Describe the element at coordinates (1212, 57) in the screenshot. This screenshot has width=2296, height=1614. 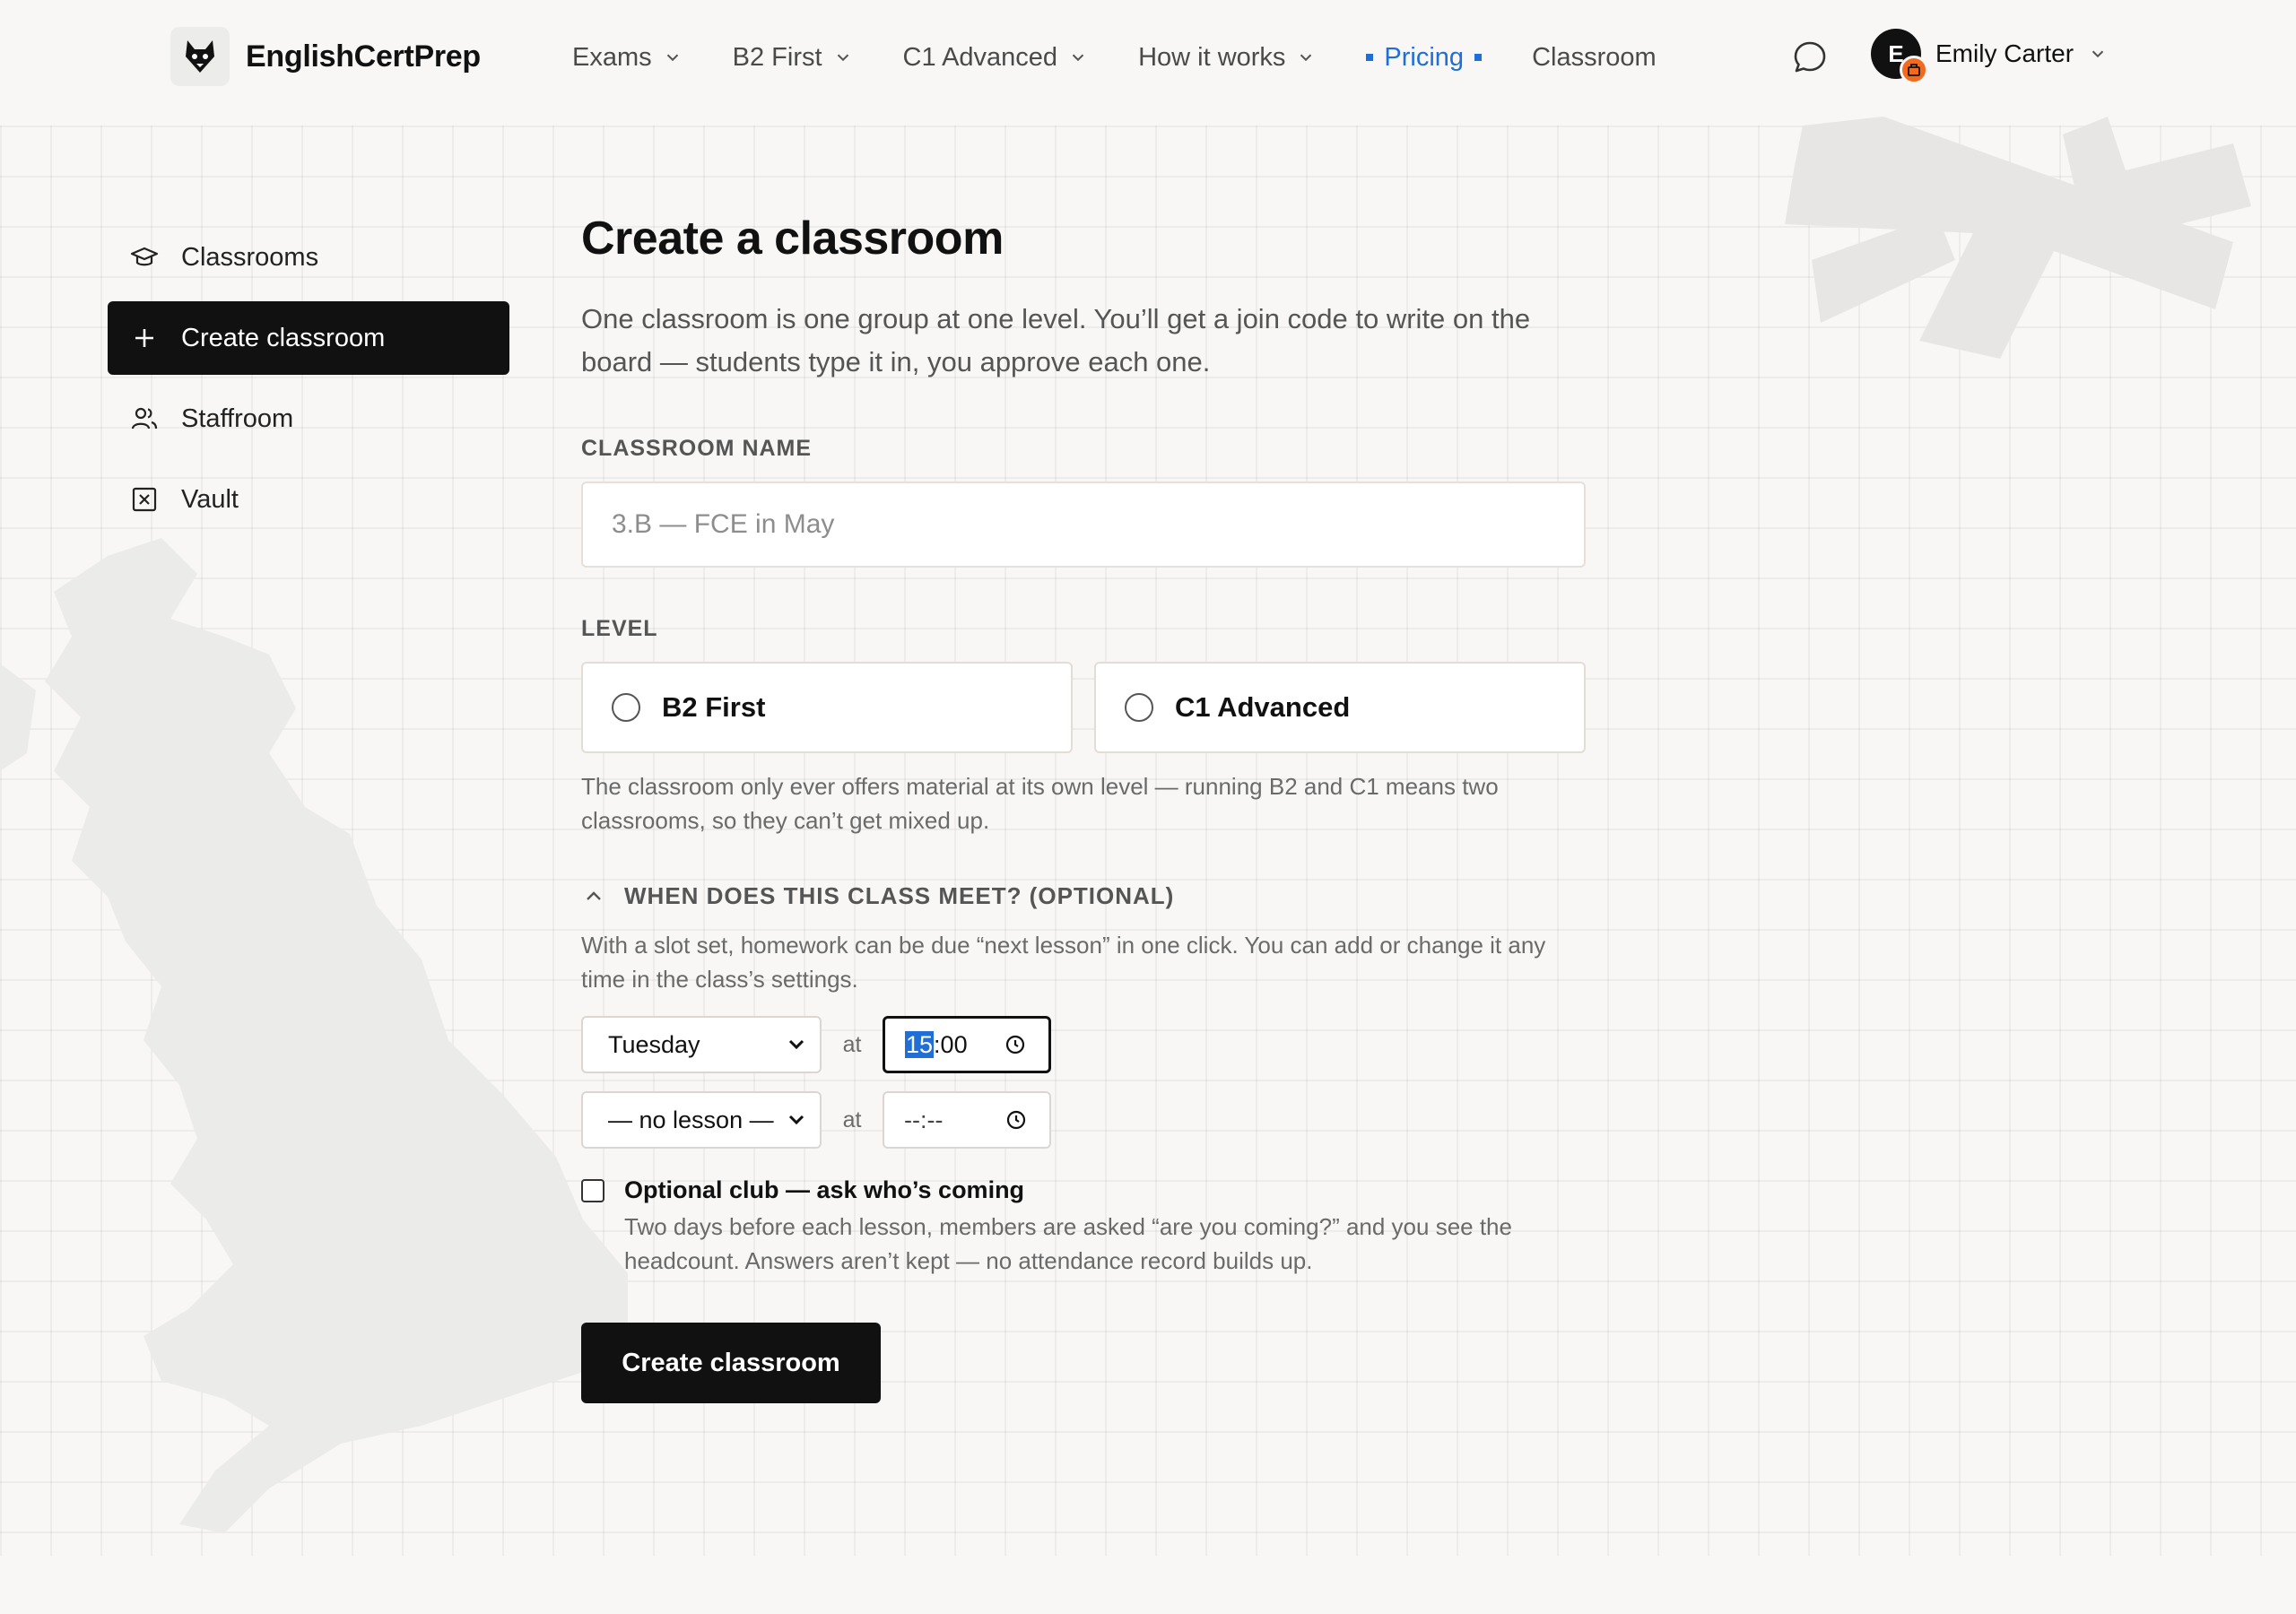
I see `nav-how-it-works-label: How it works` at that location.